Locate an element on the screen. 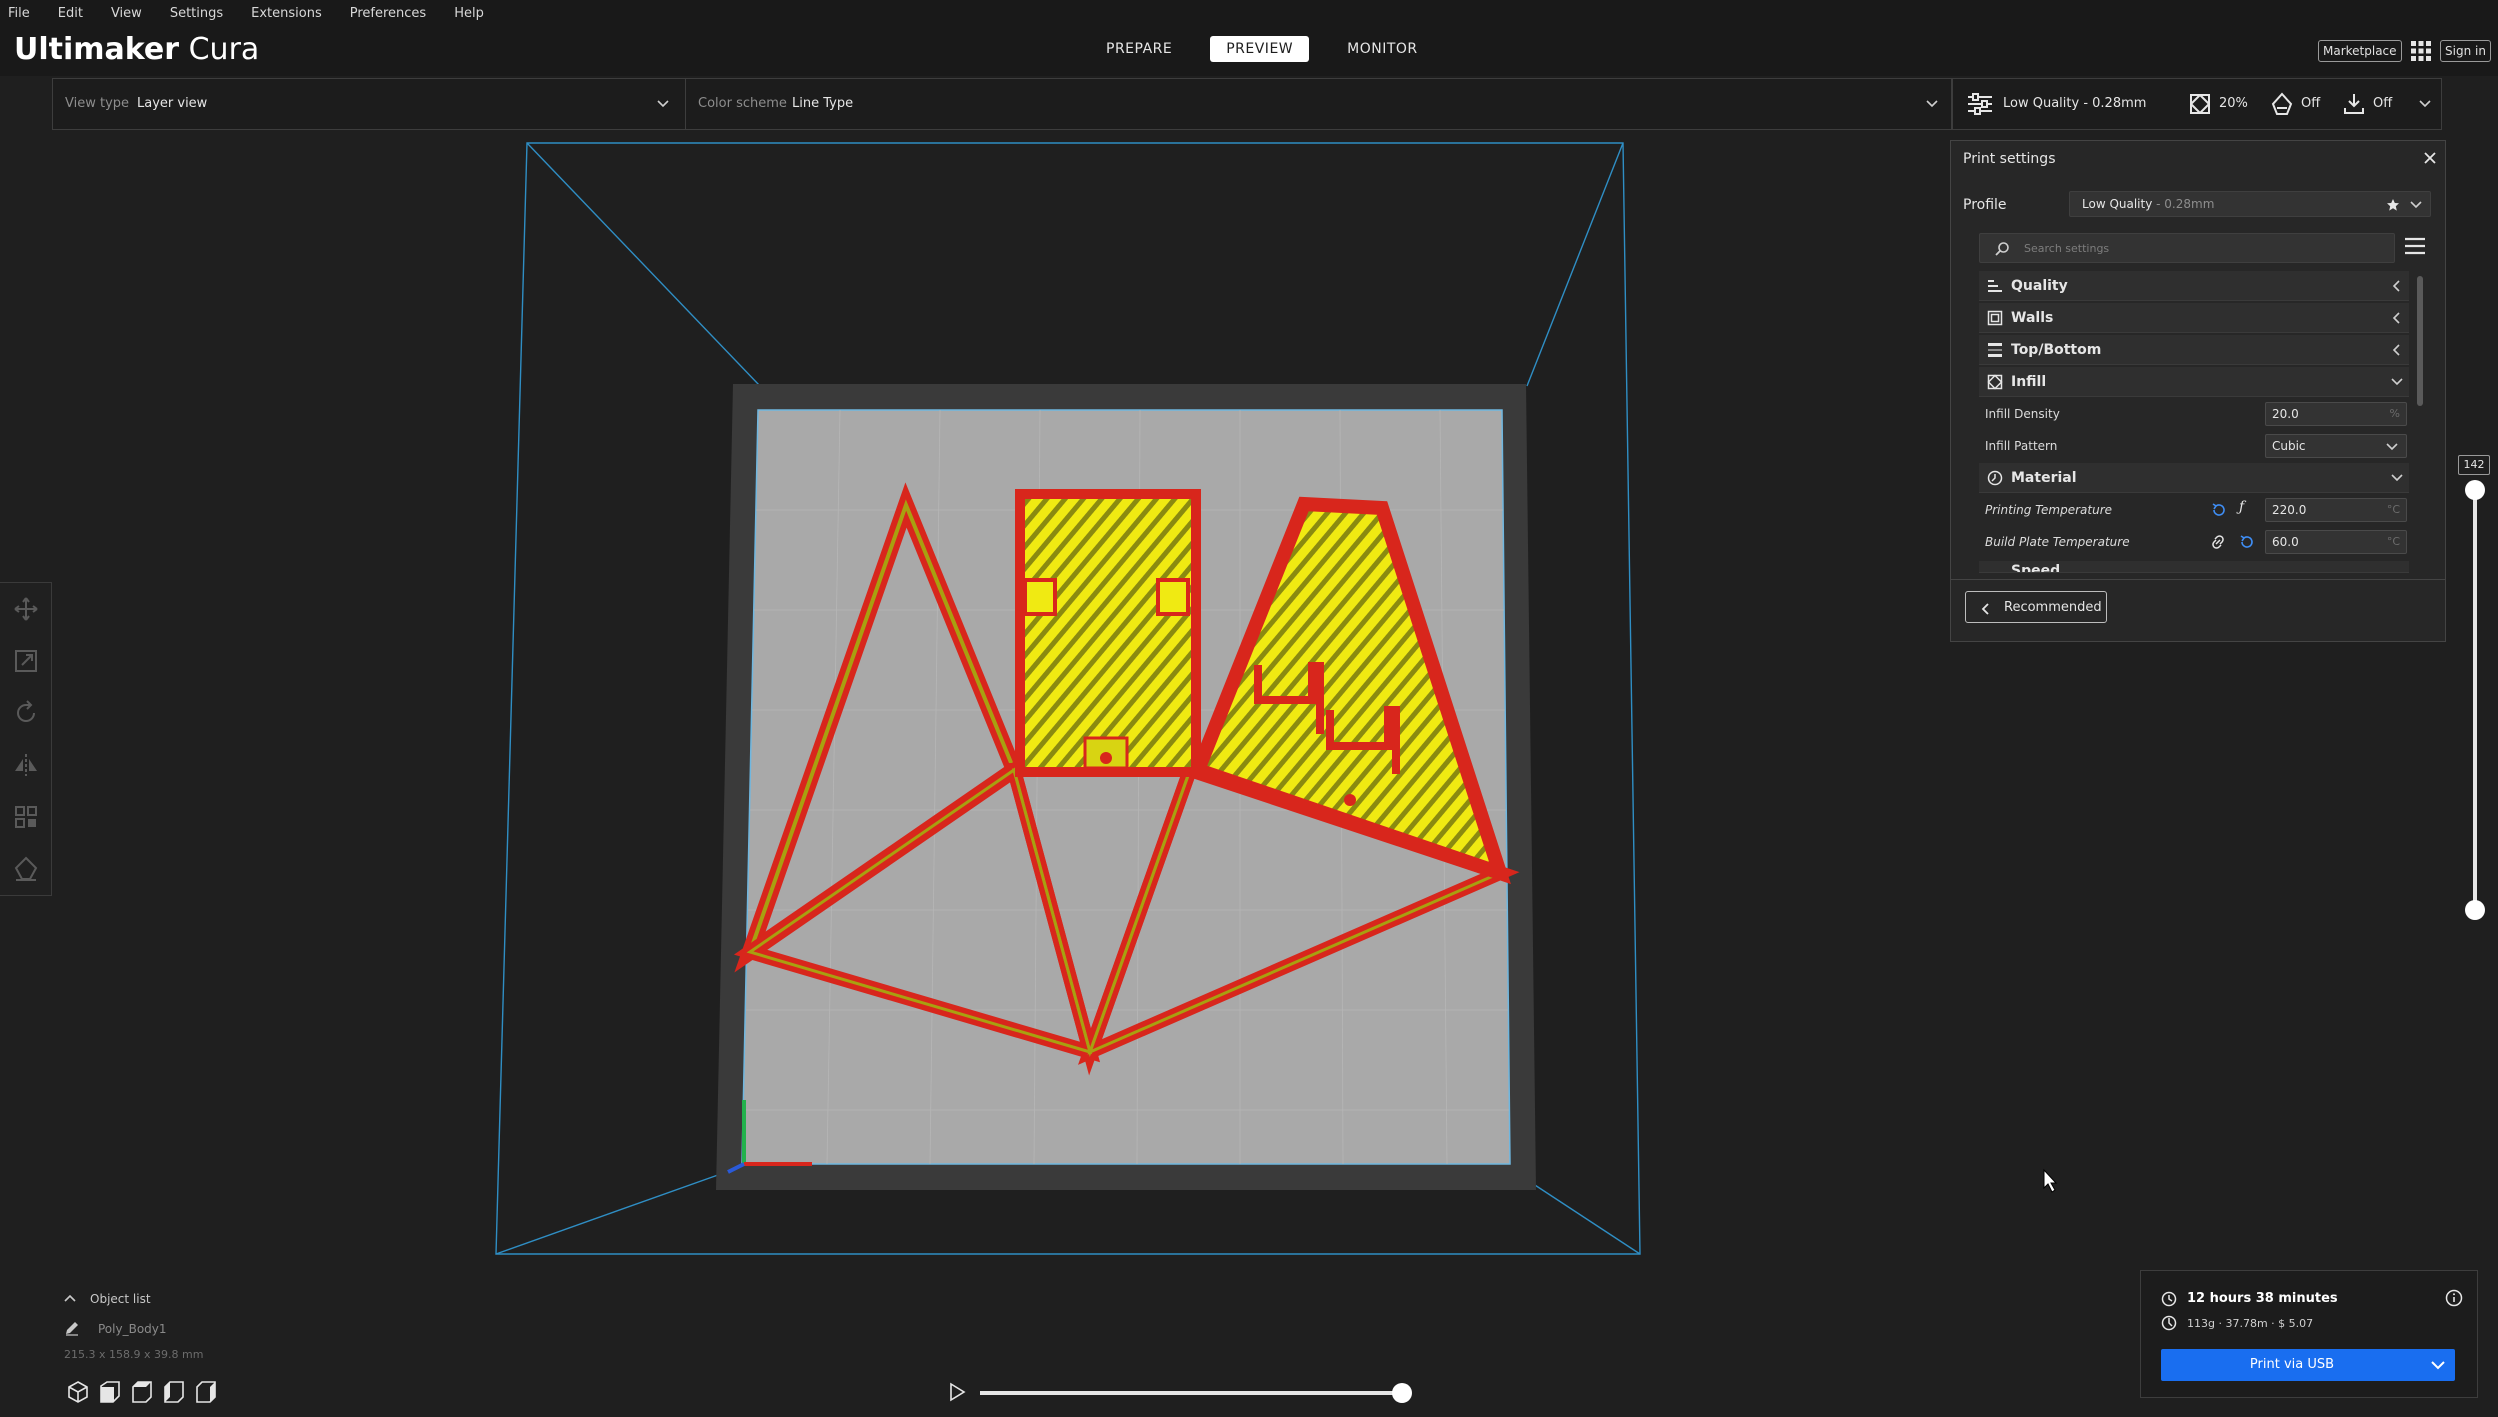 The height and width of the screenshot is (1417, 2498). input-value: 20.0 is located at coordinates (2285, 414).